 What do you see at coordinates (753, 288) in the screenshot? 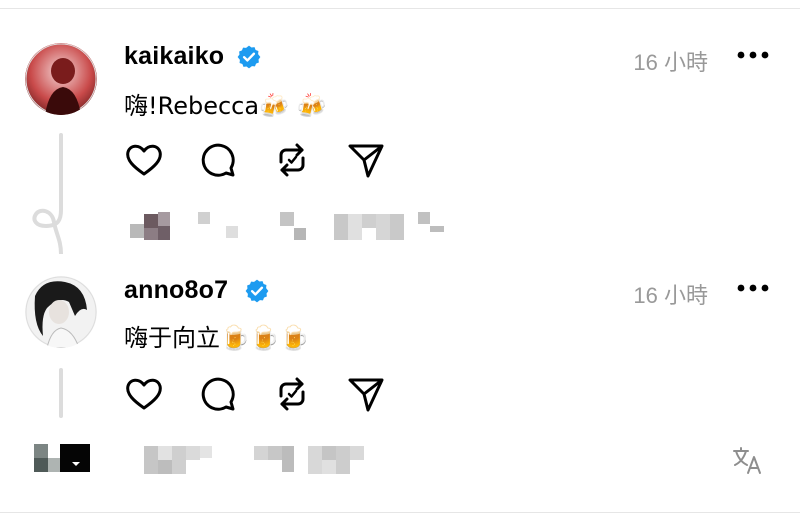
I see `more-options-icon` at bounding box center [753, 288].